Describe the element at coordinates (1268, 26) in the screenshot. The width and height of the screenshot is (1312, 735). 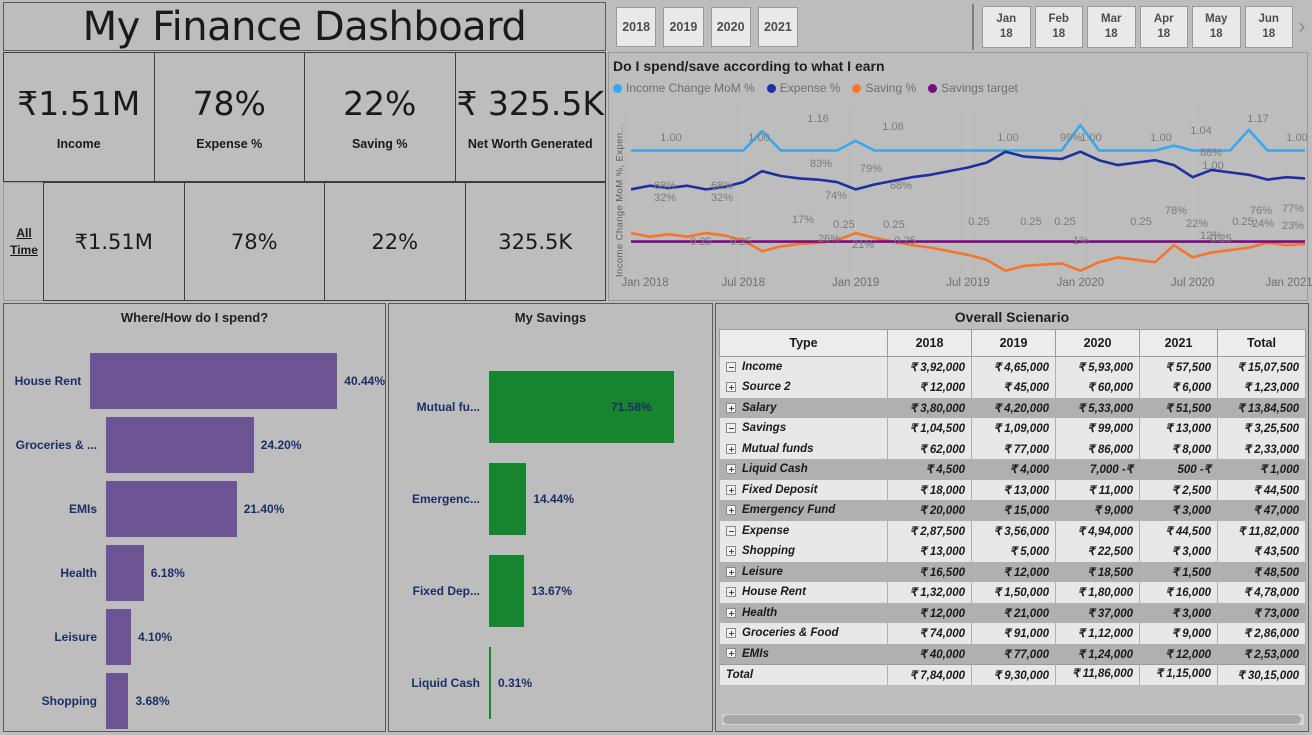
I see `month-slicer-option-jun-18: Jun 18` at that location.